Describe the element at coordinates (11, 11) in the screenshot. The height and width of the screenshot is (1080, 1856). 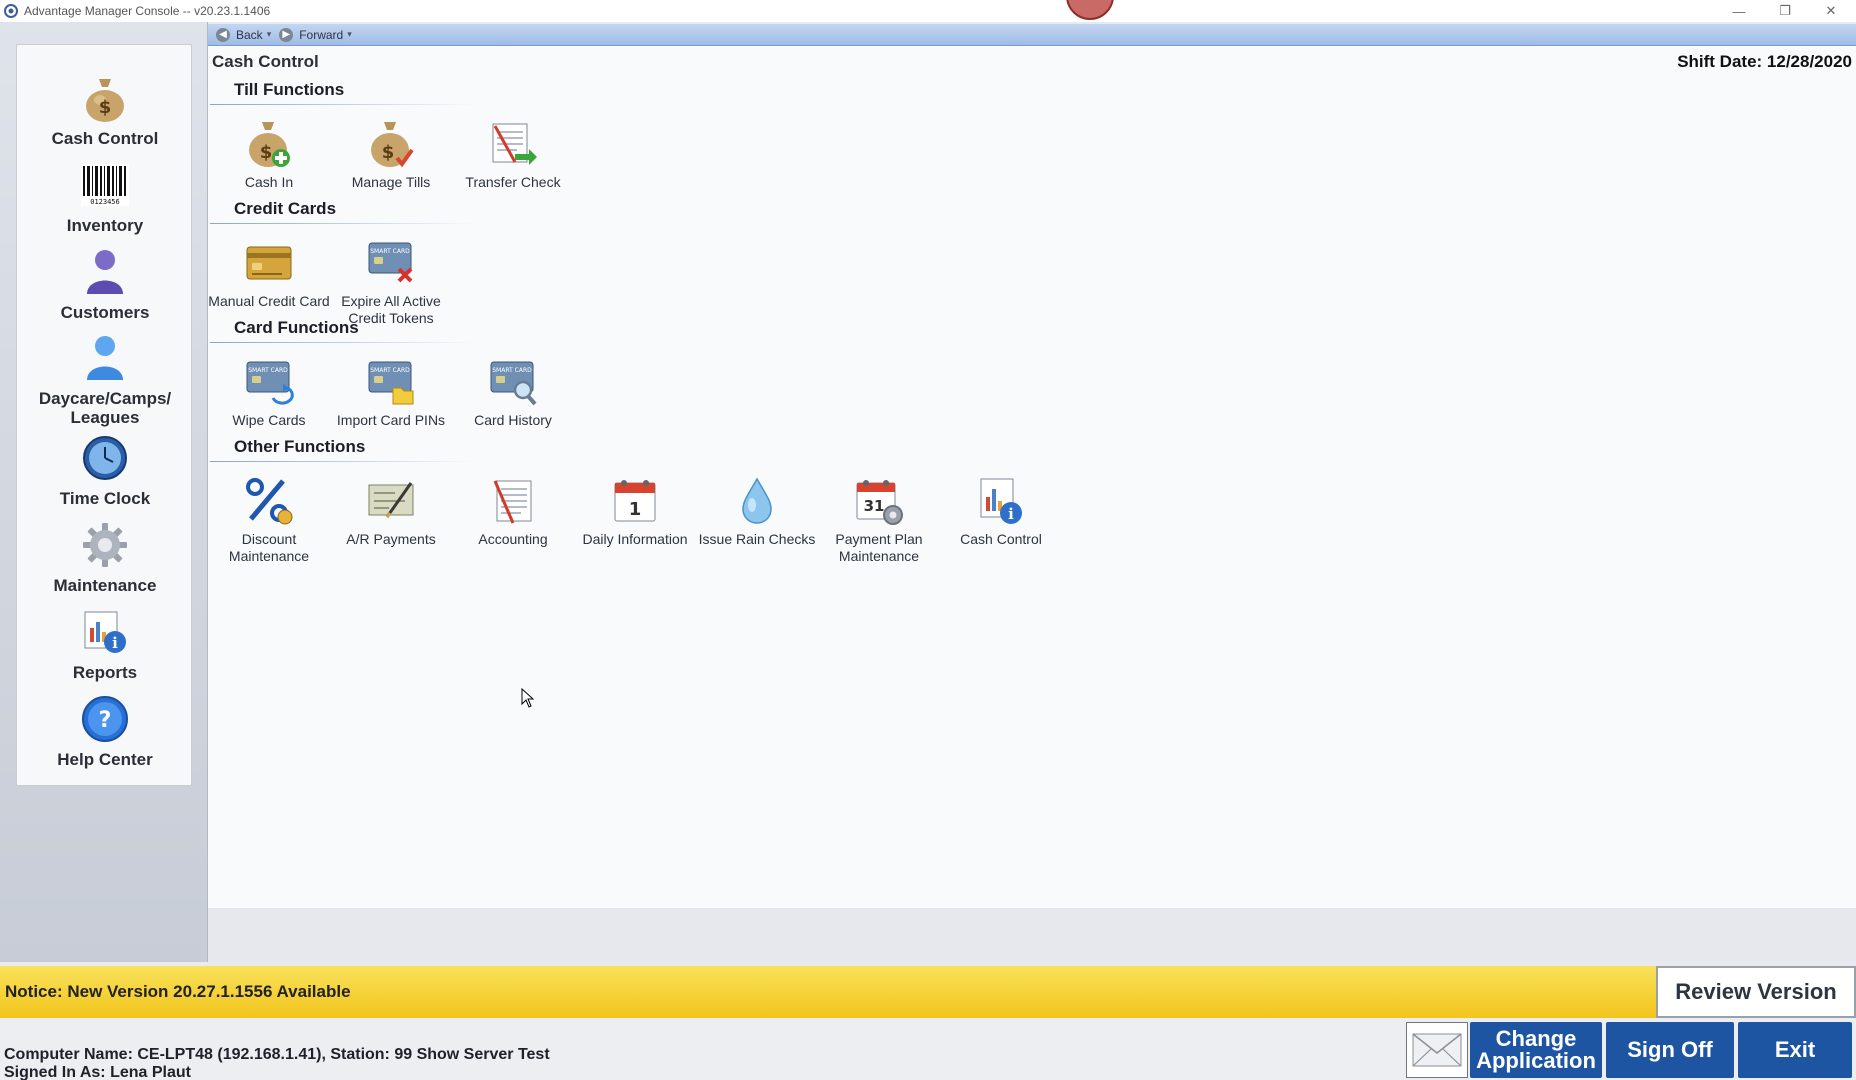
I see `app-logo-icon` at that location.